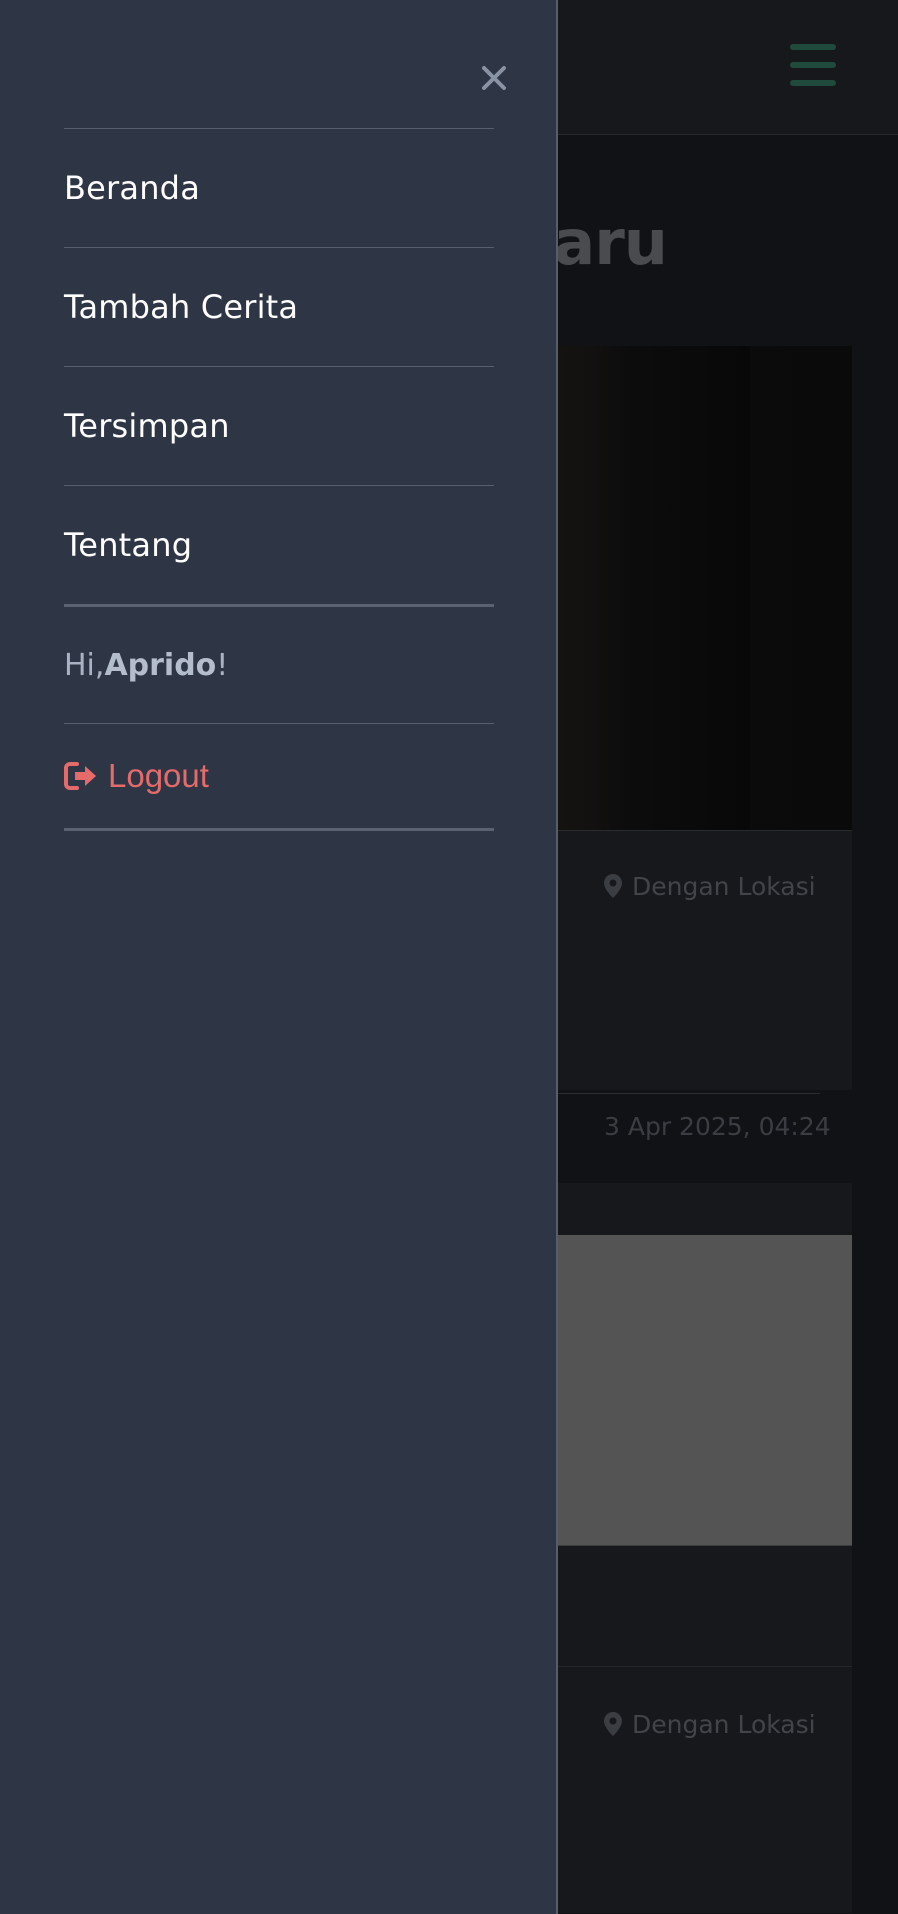 Image resolution: width=898 pixels, height=1914 pixels. What do you see at coordinates (160, 665) in the screenshot?
I see `username: Aprido` at bounding box center [160, 665].